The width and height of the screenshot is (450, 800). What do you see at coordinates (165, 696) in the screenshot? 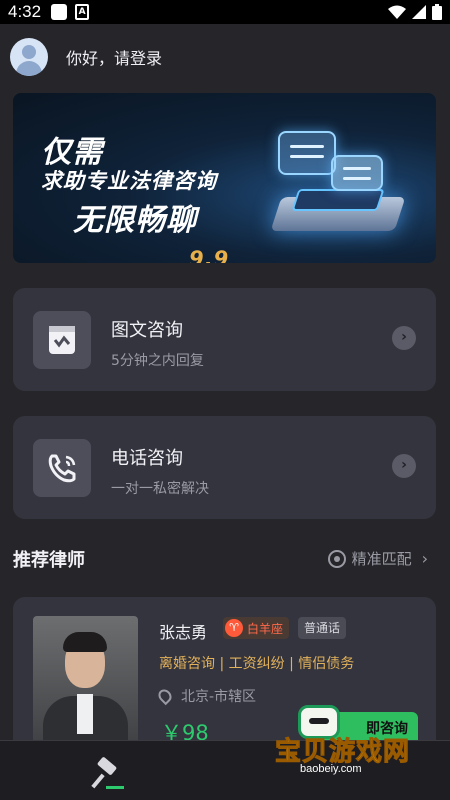
I see `location-pin-icon` at bounding box center [165, 696].